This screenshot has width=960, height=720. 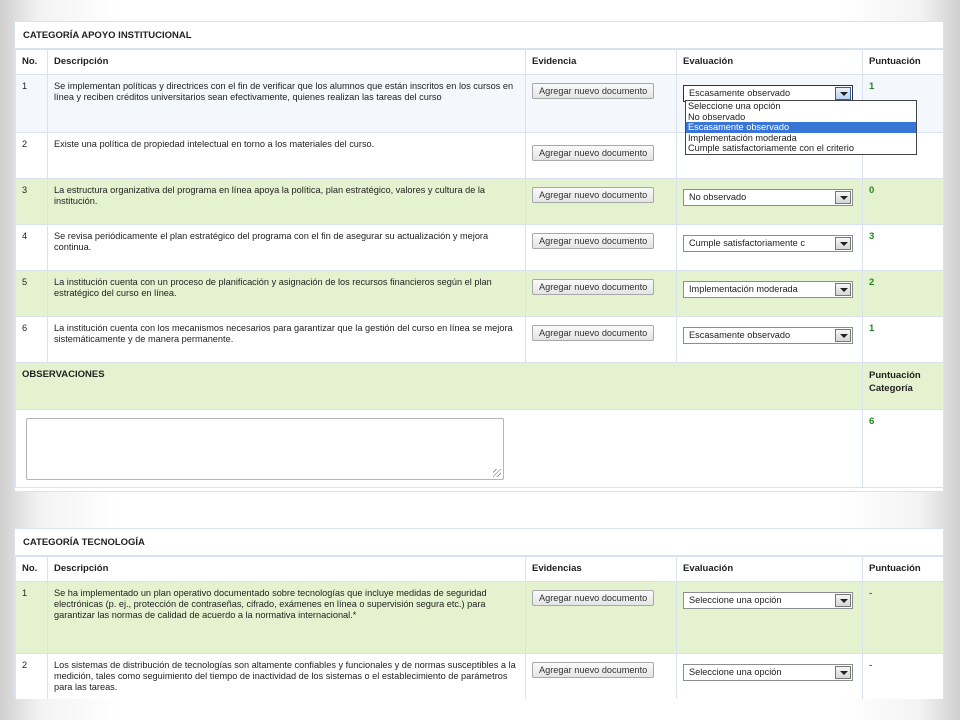 What do you see at coordinates (801, 106) in the screenshot?
I see `dropdown-option: Seleccione una opción` at bounding box center [801, 106].